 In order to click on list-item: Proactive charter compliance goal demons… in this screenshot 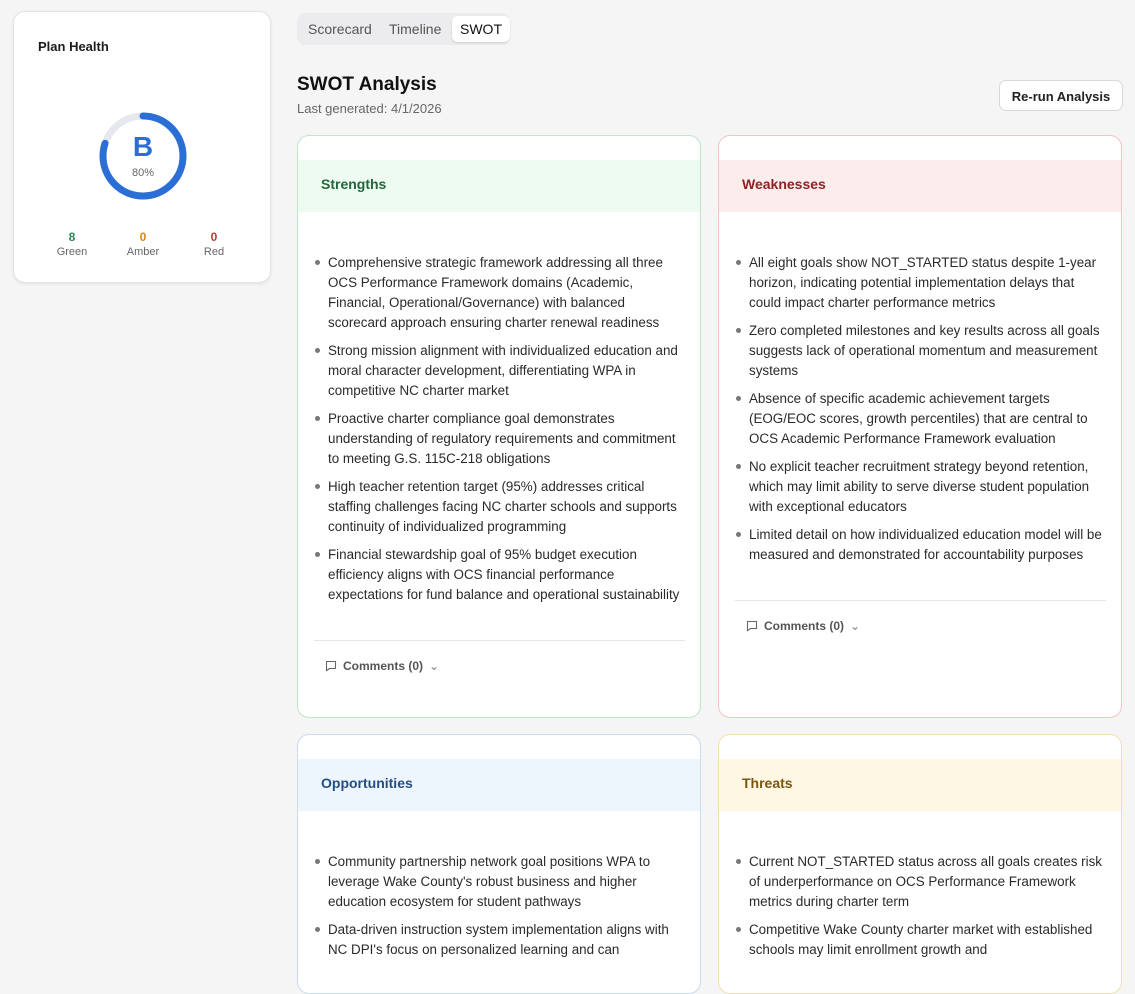, I will do `click(500, 439)`.